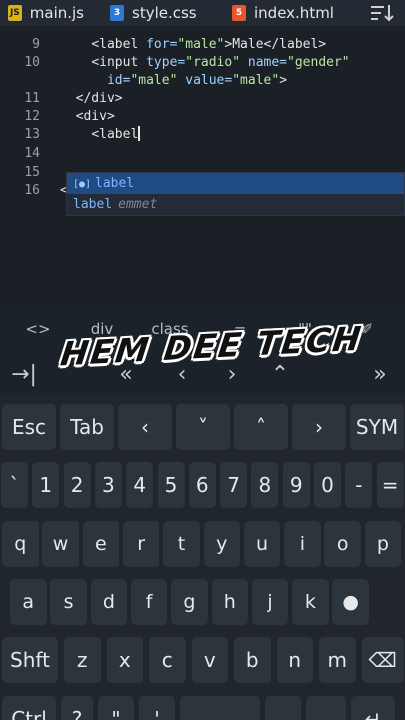  Describe the element at coordinates (280, 375) in the screenshot. I see `up-icon: ⌃` at that location.